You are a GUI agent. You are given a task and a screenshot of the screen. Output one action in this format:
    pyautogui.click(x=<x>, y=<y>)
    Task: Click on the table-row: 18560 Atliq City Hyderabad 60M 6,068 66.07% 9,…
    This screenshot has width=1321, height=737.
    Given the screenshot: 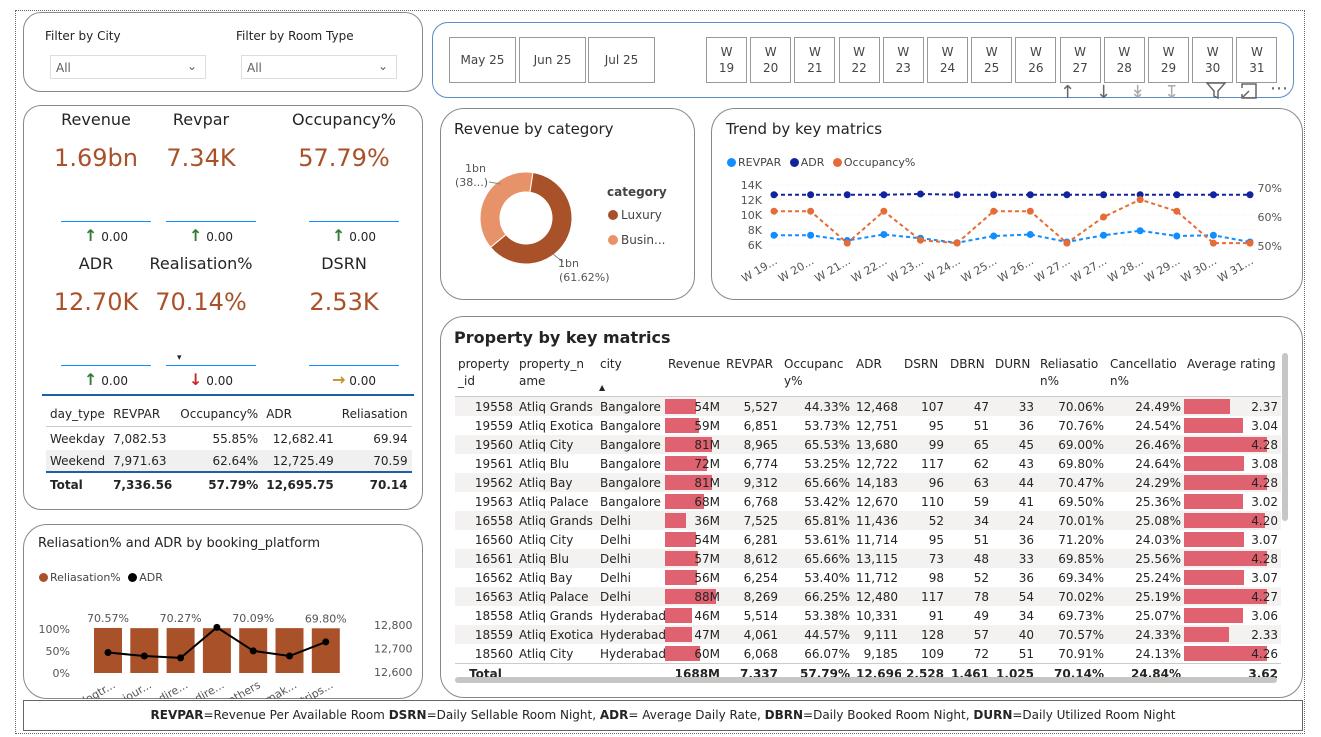 What is the action you would take?
    pyautogui.click(x=868, y=654)
    